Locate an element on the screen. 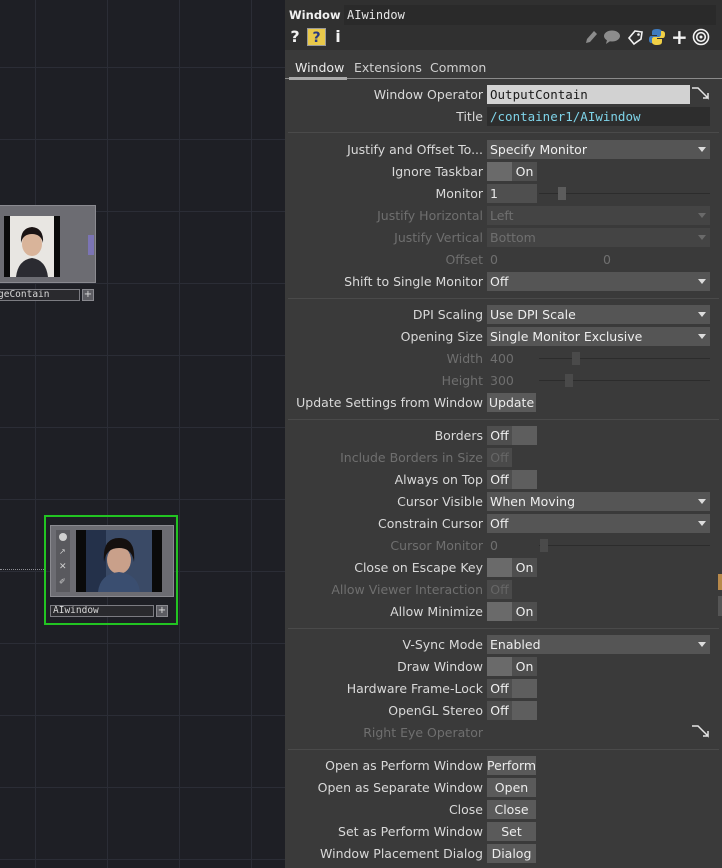  param-hw-framelock: Hardware Frame-Lock Off is located at coordinates (503, 689).